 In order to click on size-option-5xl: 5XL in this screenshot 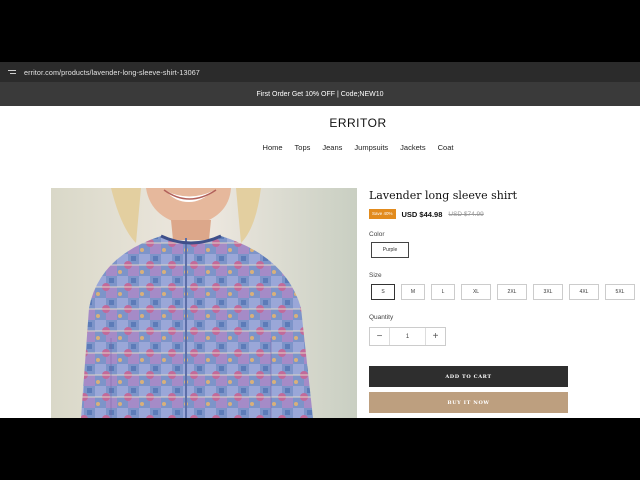, I will do `click(620, 292)`.